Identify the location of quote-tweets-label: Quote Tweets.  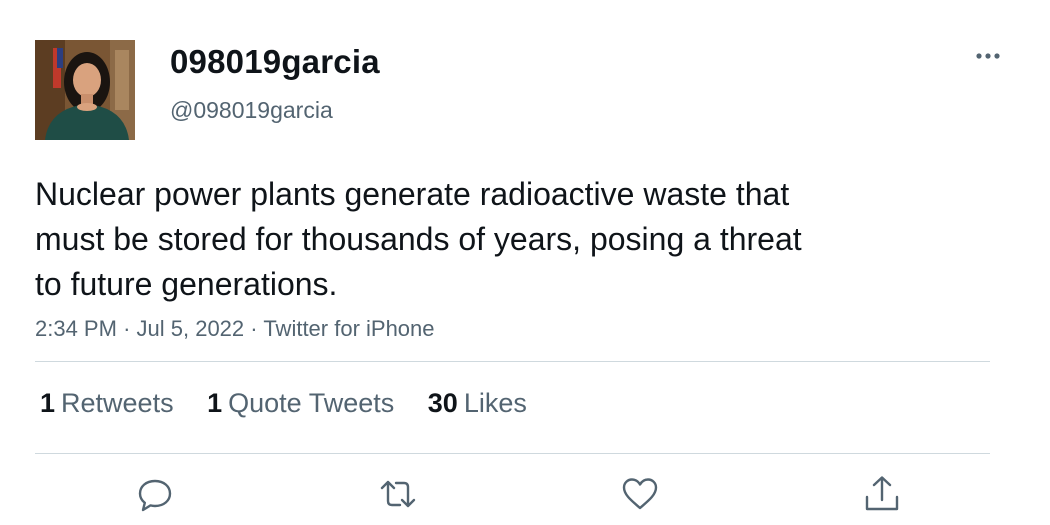
(311, 403).